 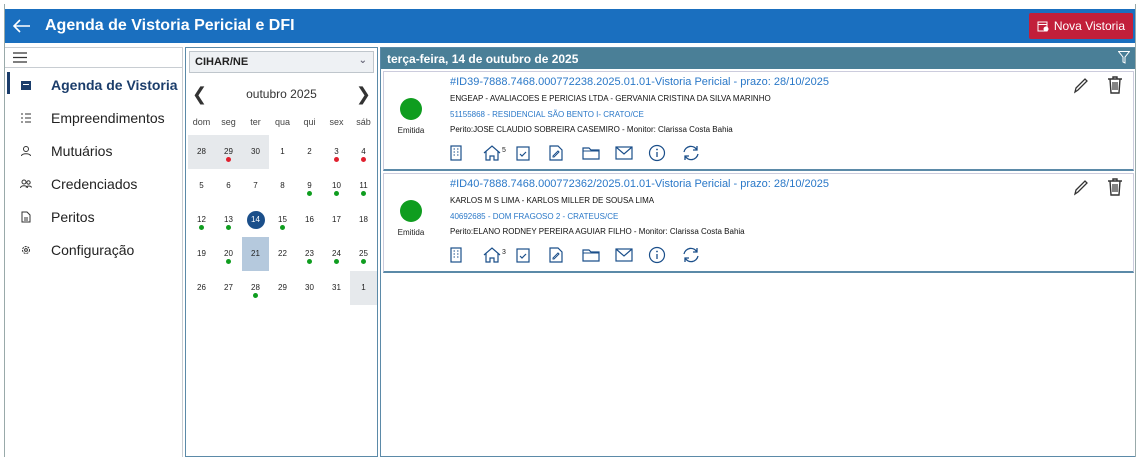 I want to click on home-icon: 5, so click(x=499, y=153).